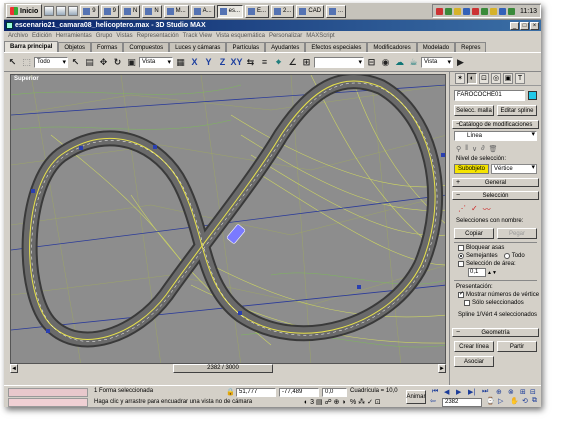 Image resolution: width=563 pixels, height=430 pixels. What do you see at coordinates (472, 78) in the screenshot?
I see `modify-tab-icon: ◐` at bounding box center [472, 78].